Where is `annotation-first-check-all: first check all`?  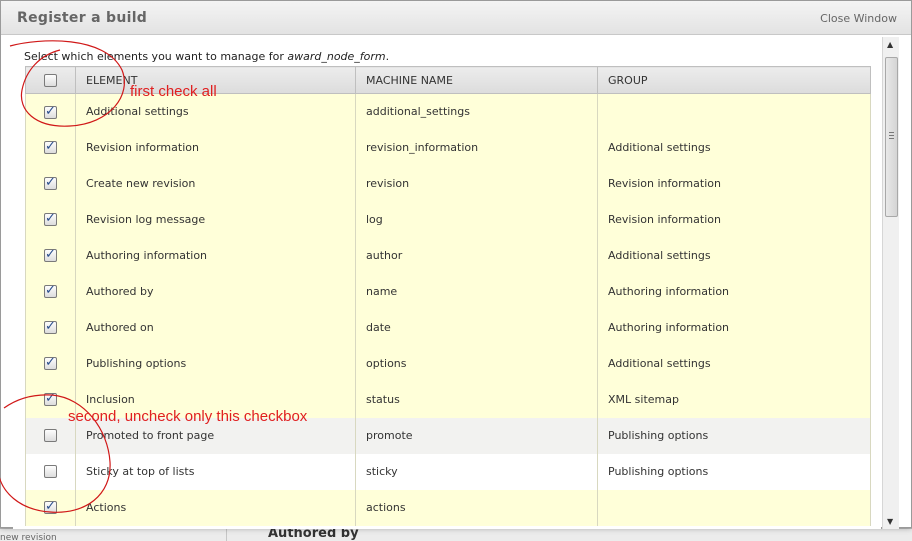 annotation-first-check-all: first check all is located at coordinates (173, 91).